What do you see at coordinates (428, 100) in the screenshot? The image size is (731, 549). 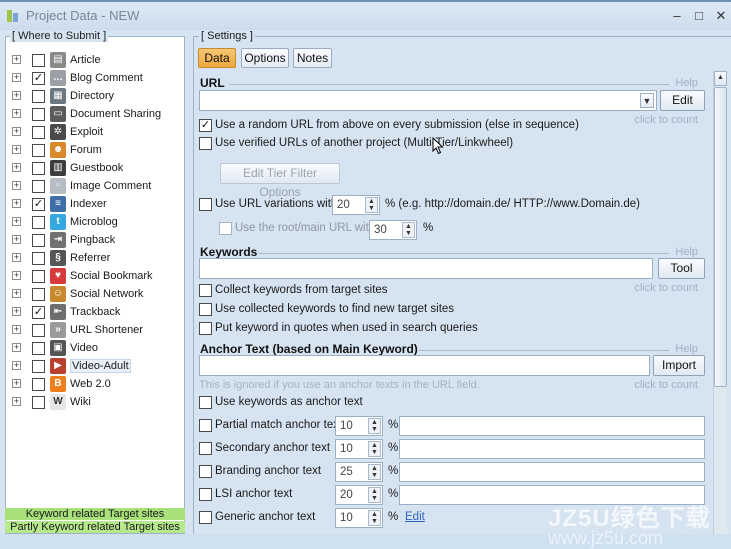 I see `url-input: ▼` at bounding box center [428, 100].